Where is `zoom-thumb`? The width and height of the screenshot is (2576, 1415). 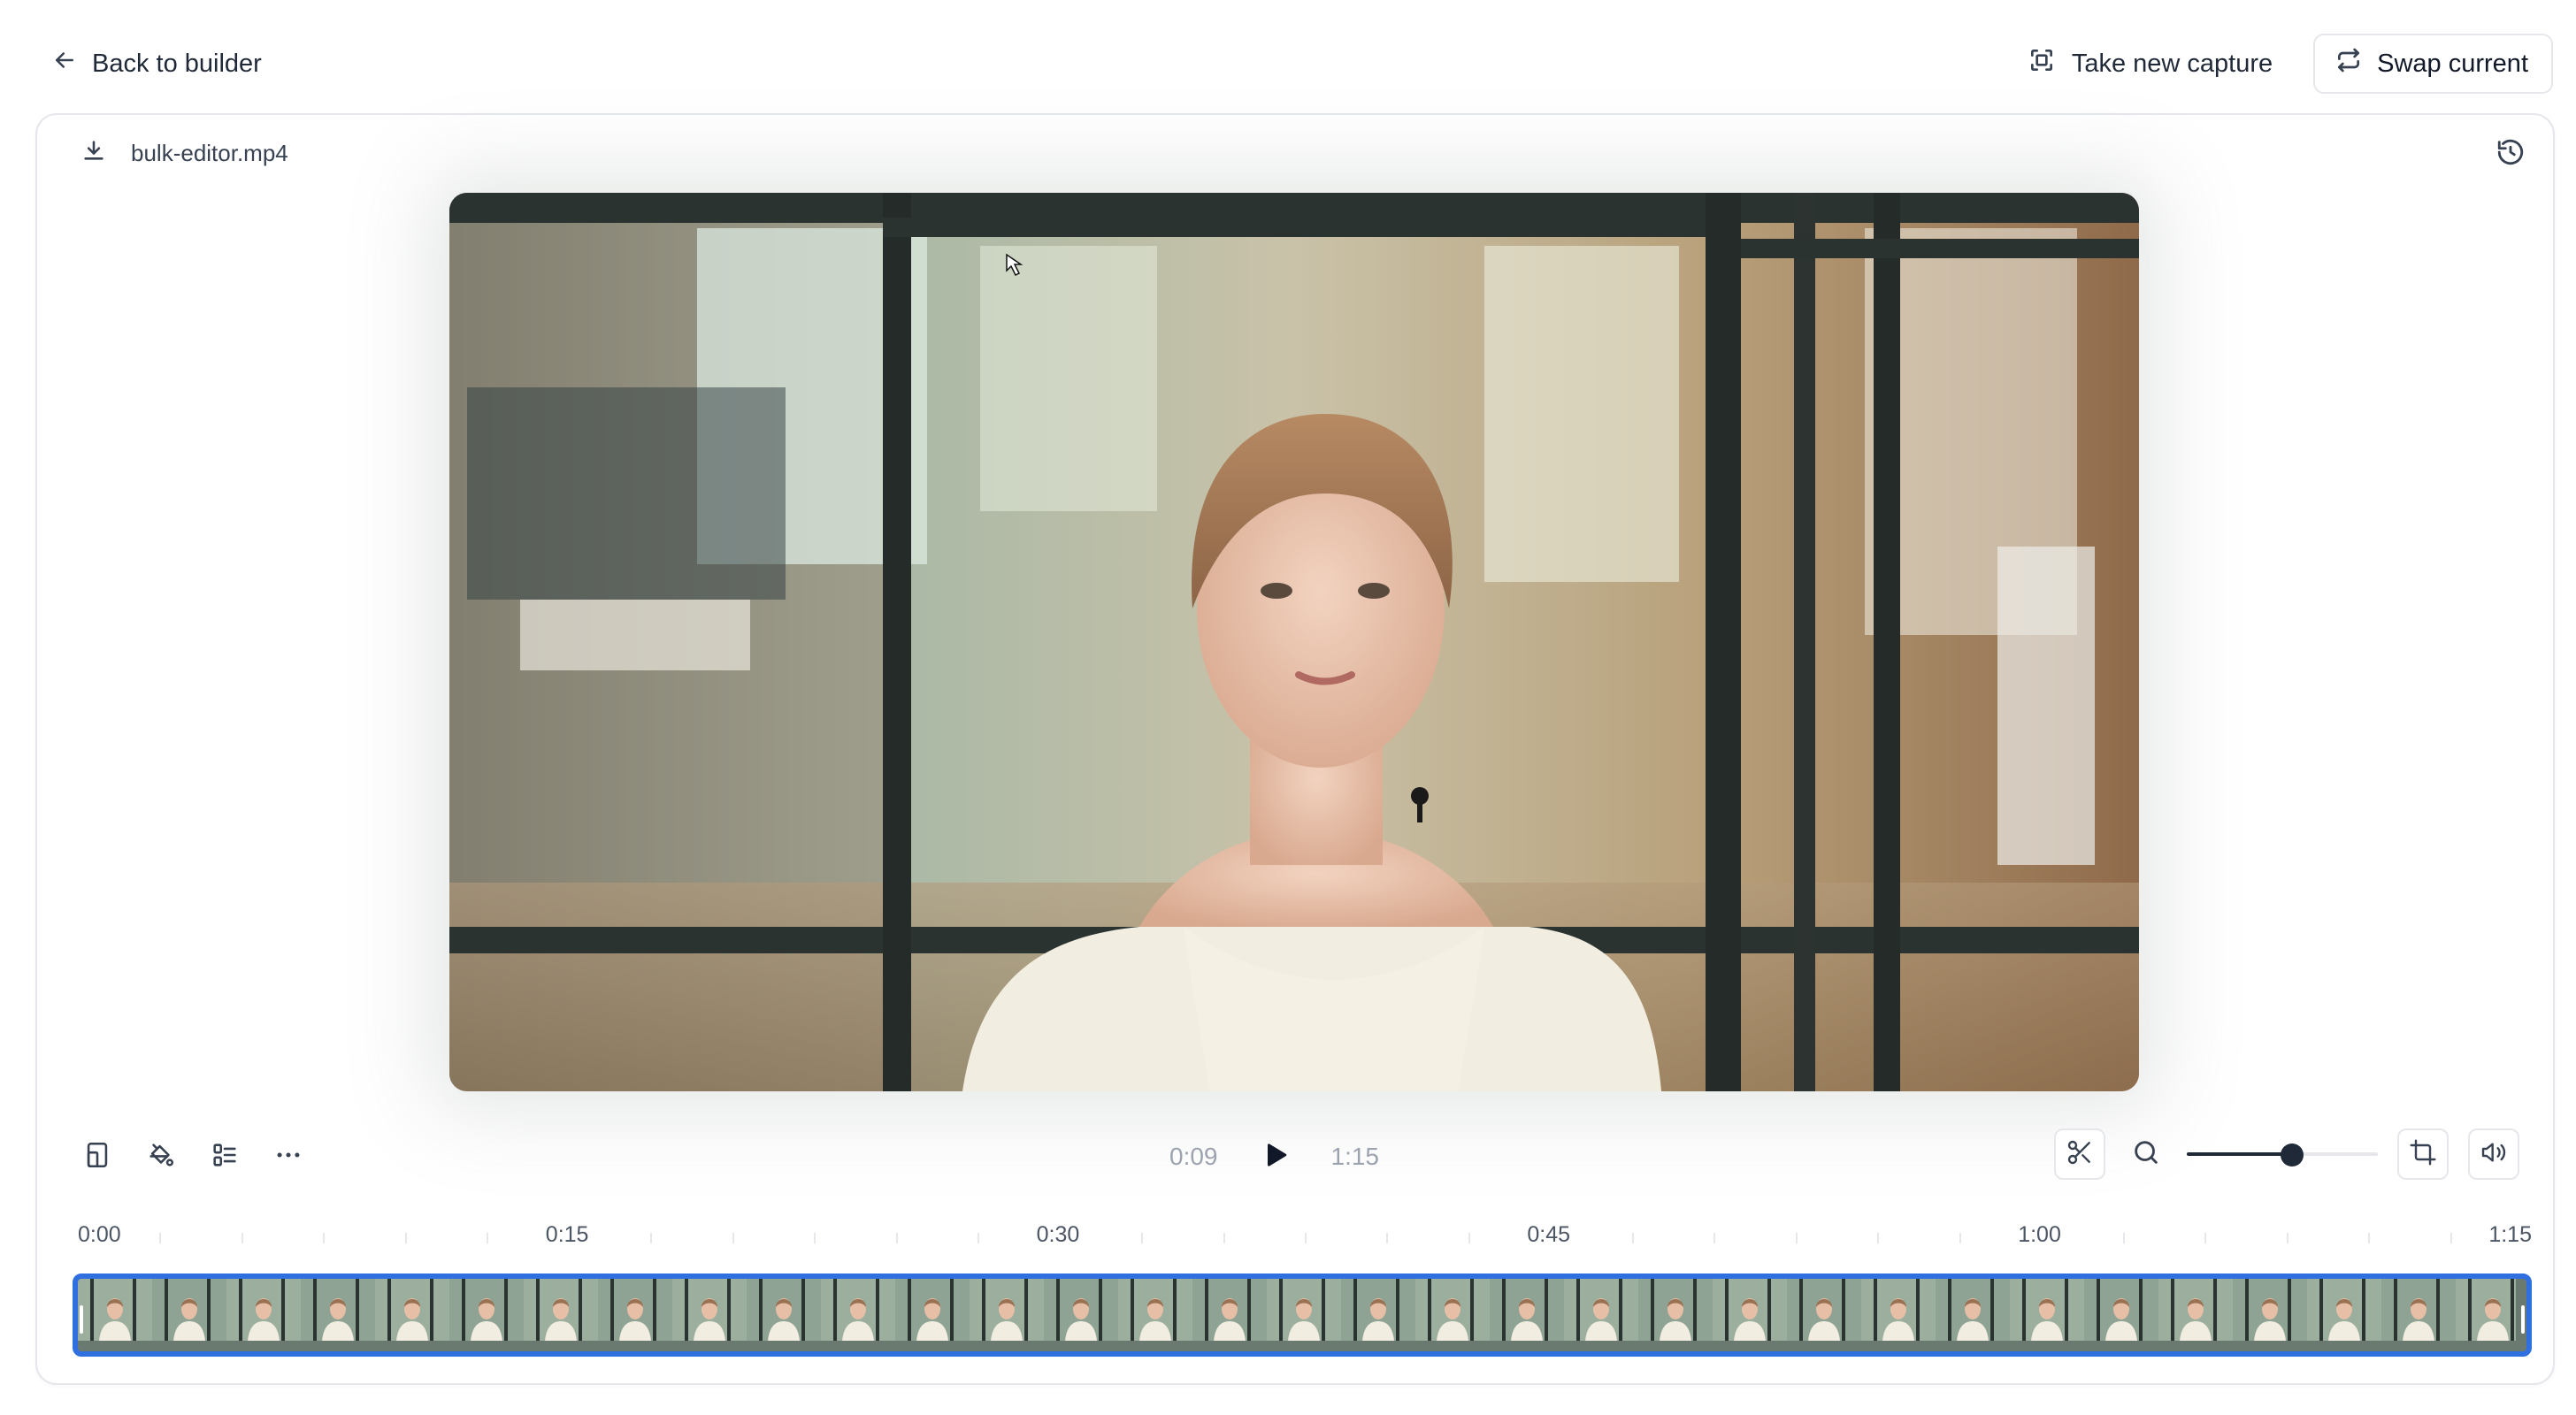
zoom-thumb is located at coordinates (2292, 1154).